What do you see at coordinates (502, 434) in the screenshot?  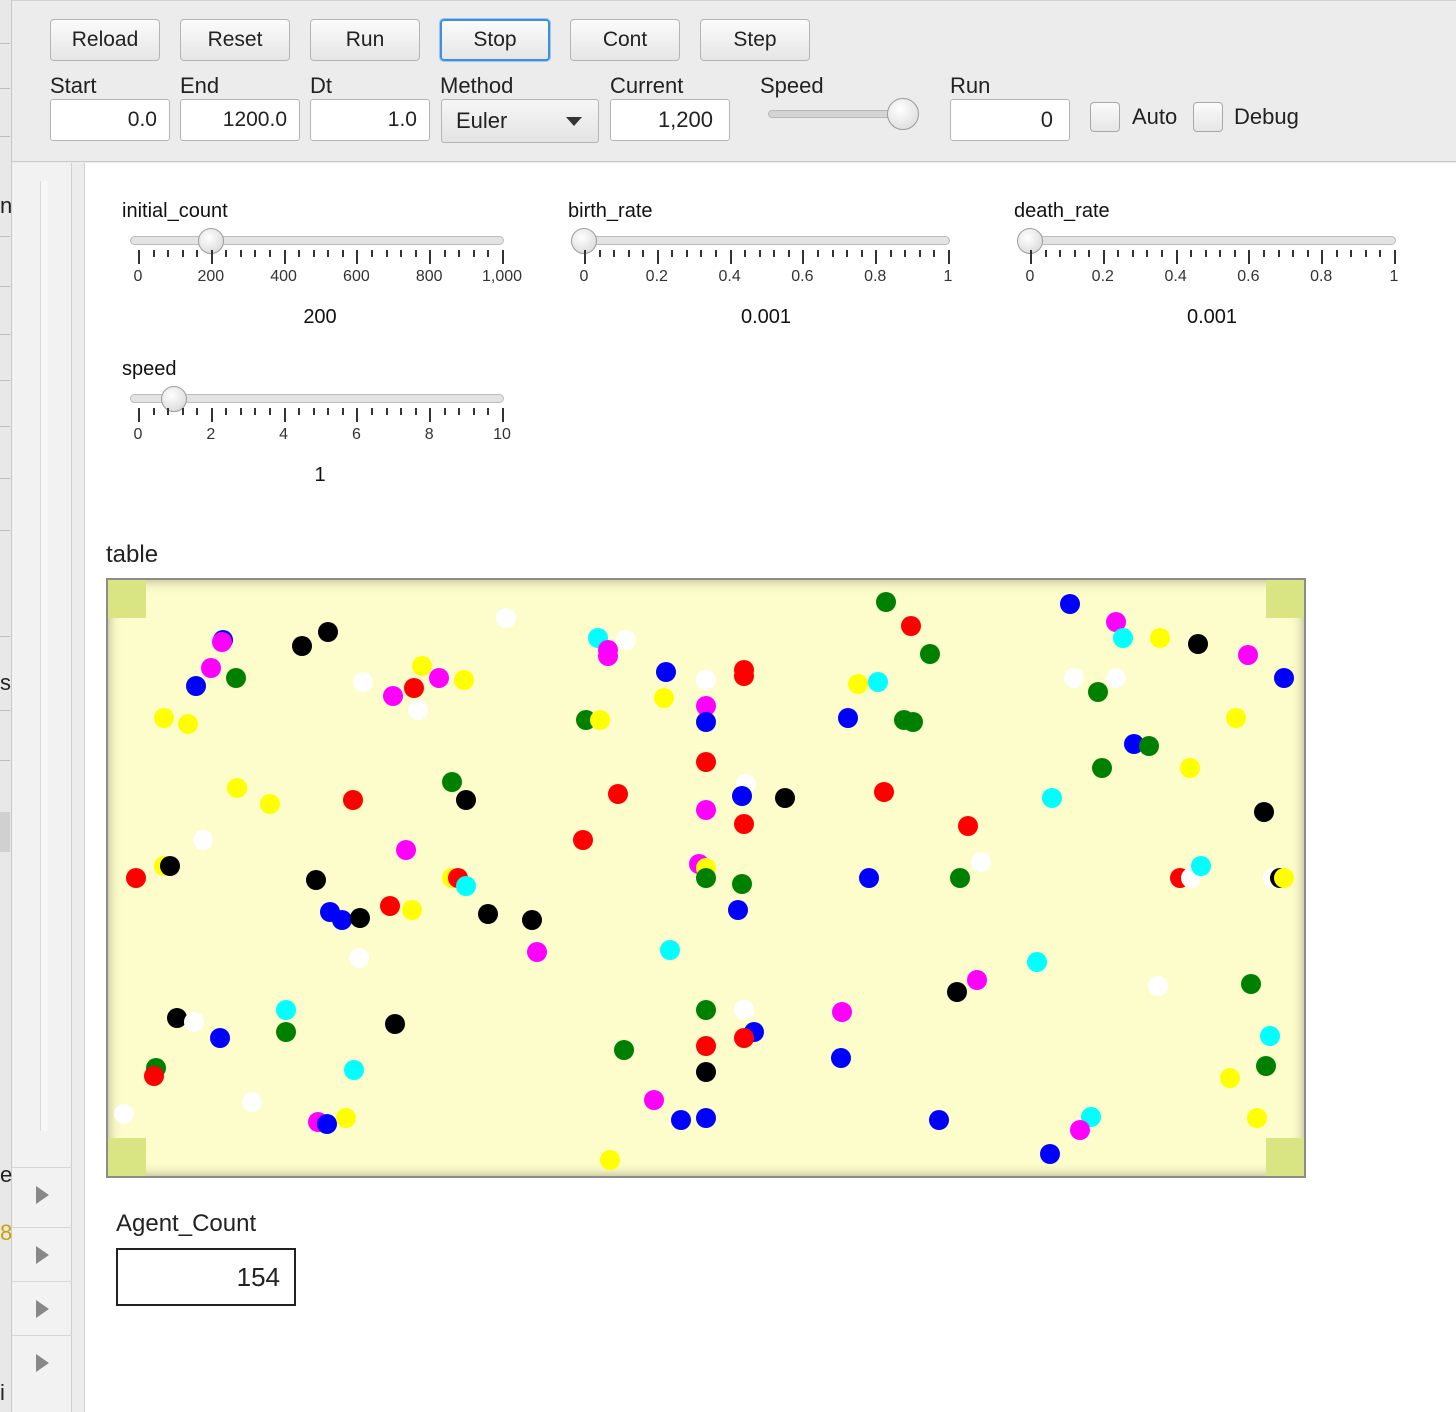 I see `slider-tick-label: 10` at bounding box center [502, 434].